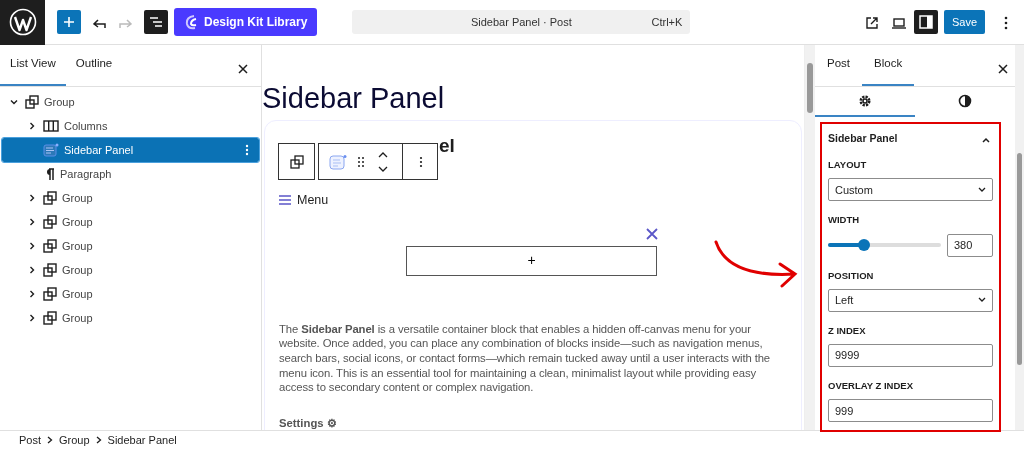  Describe the element at coordinates (383, 161) in the screenshot. I see `move-icon` at that location.